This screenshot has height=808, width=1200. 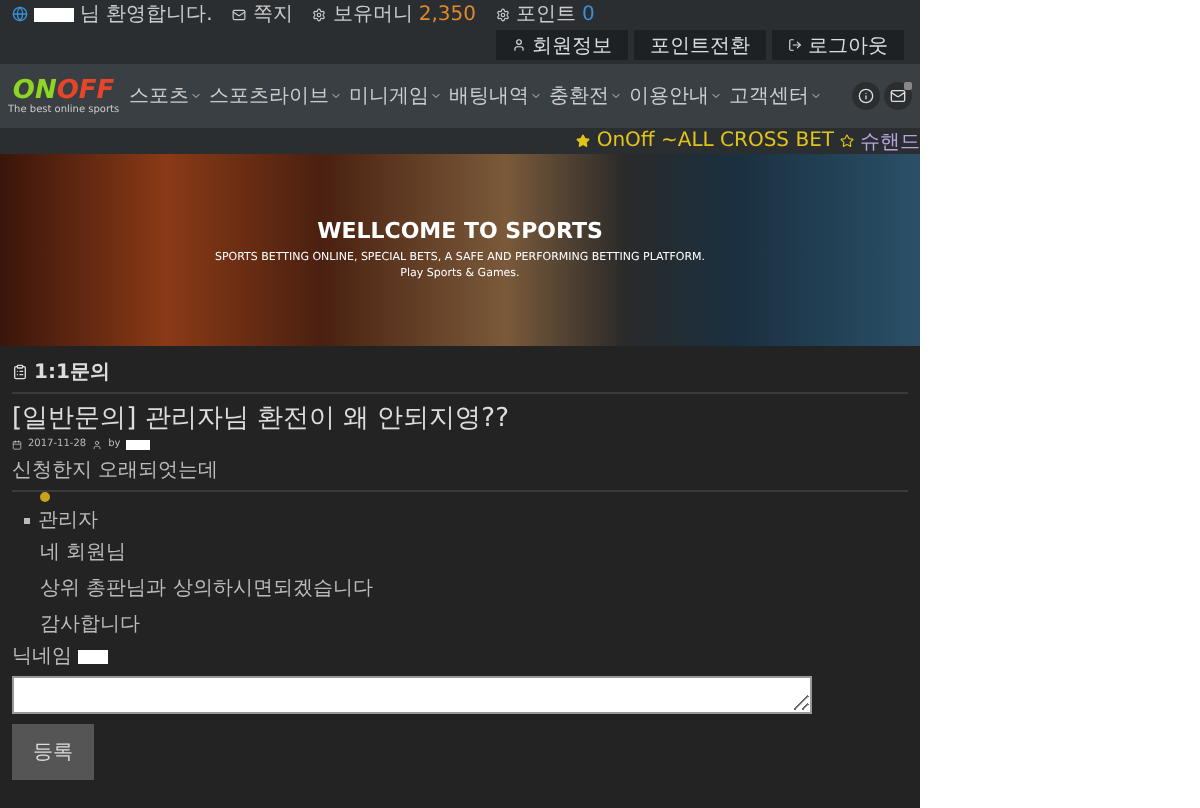 I want to click on medal-icon, so click(x=45, y=497).